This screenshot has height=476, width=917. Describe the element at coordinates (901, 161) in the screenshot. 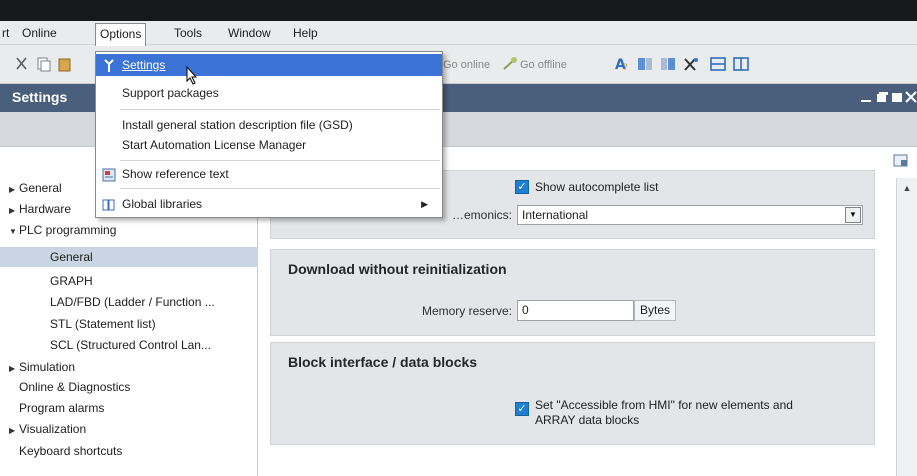

I see `show-hide-panel-icon` at that location.